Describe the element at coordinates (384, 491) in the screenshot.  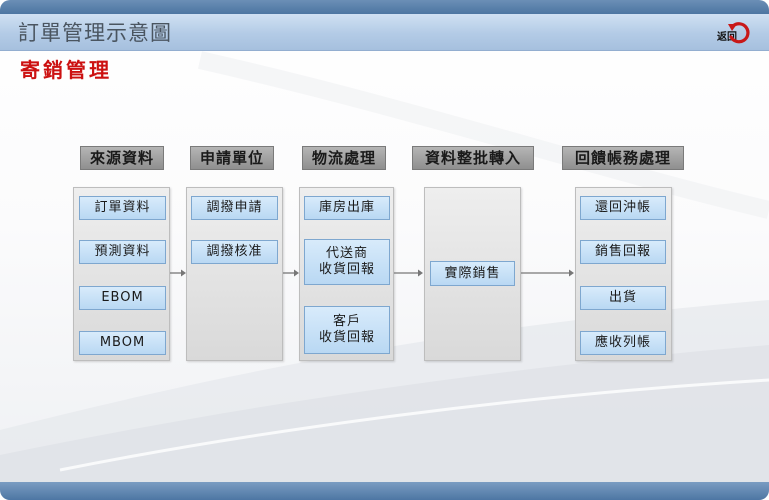
I see `bottom-bar` at that location.